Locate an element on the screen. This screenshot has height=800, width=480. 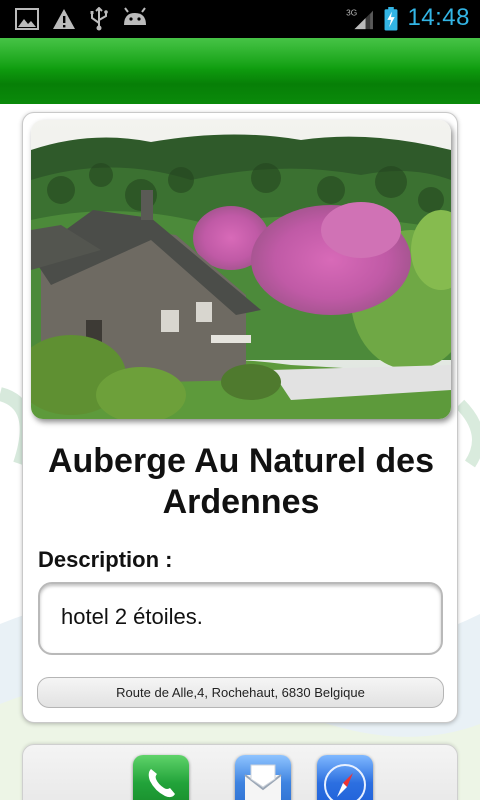
clock: 14:48 is located at coordinates (438, 17).